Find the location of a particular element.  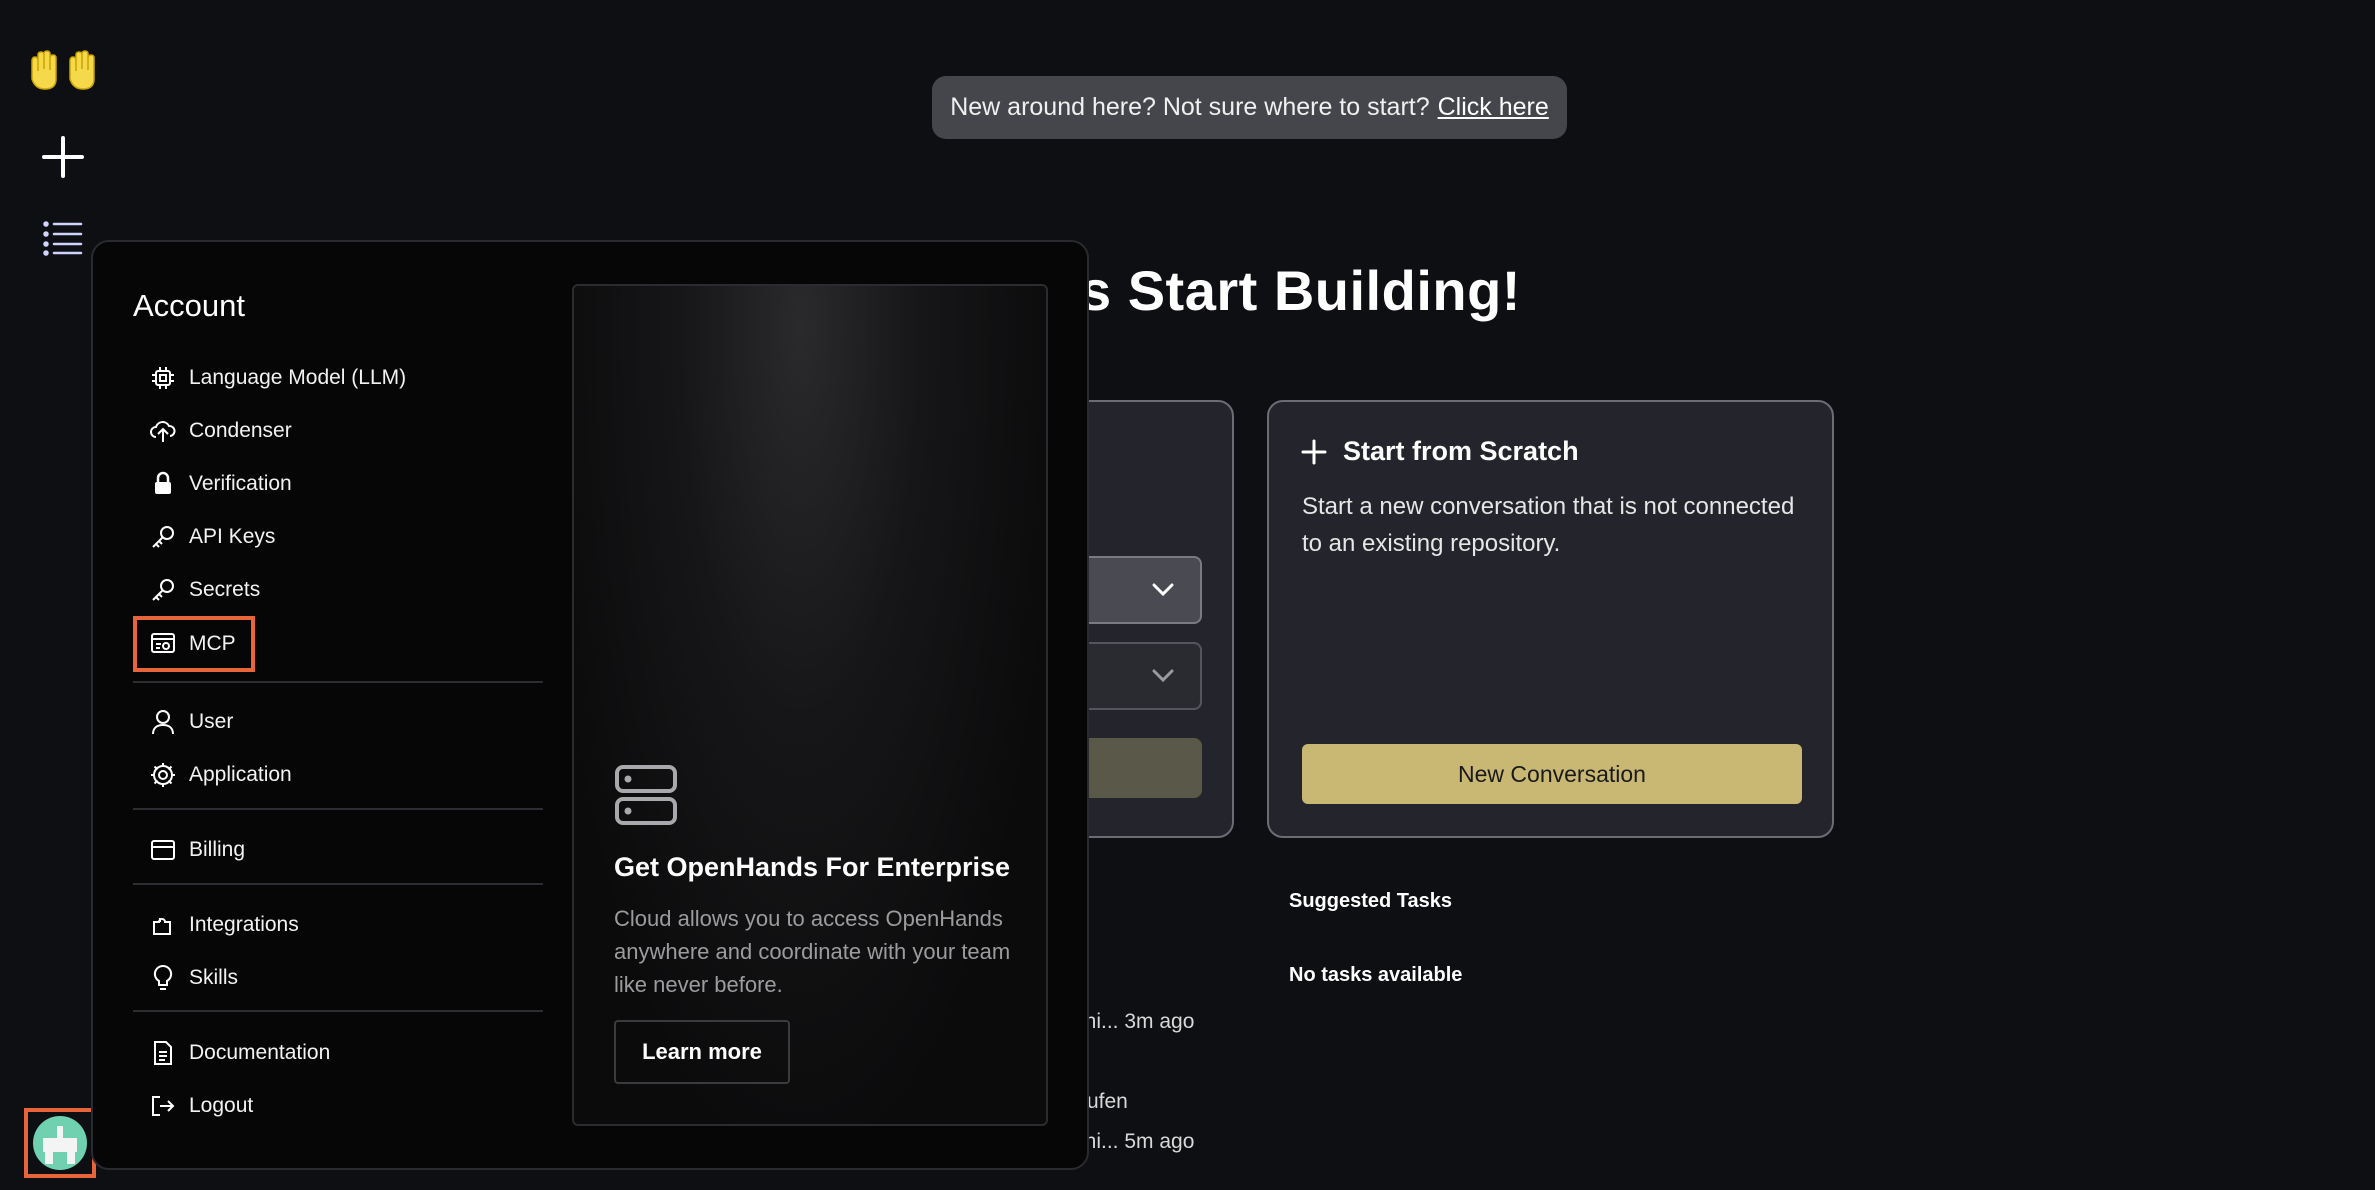

puzzle-icon is located at coordinates (163, 925).